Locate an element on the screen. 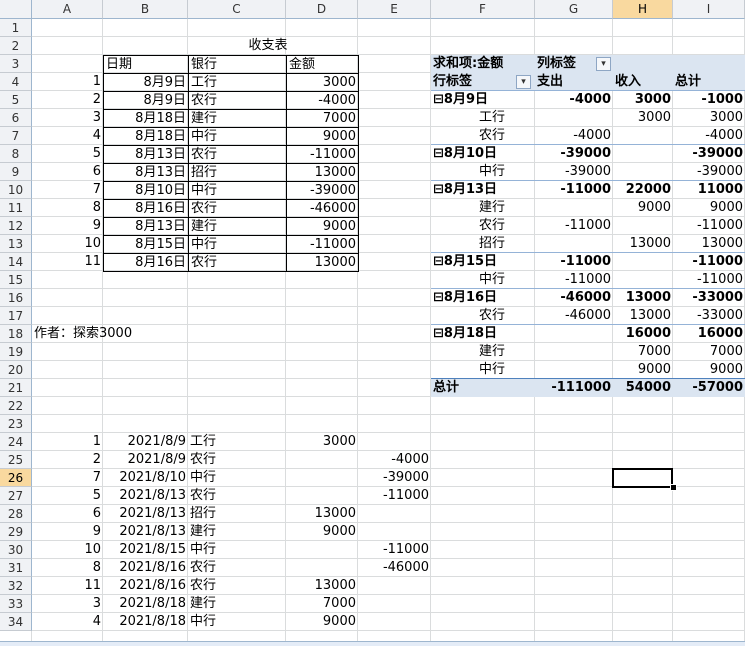  pivot-expense-cell: -39000 is located at coordinates (574, 154).